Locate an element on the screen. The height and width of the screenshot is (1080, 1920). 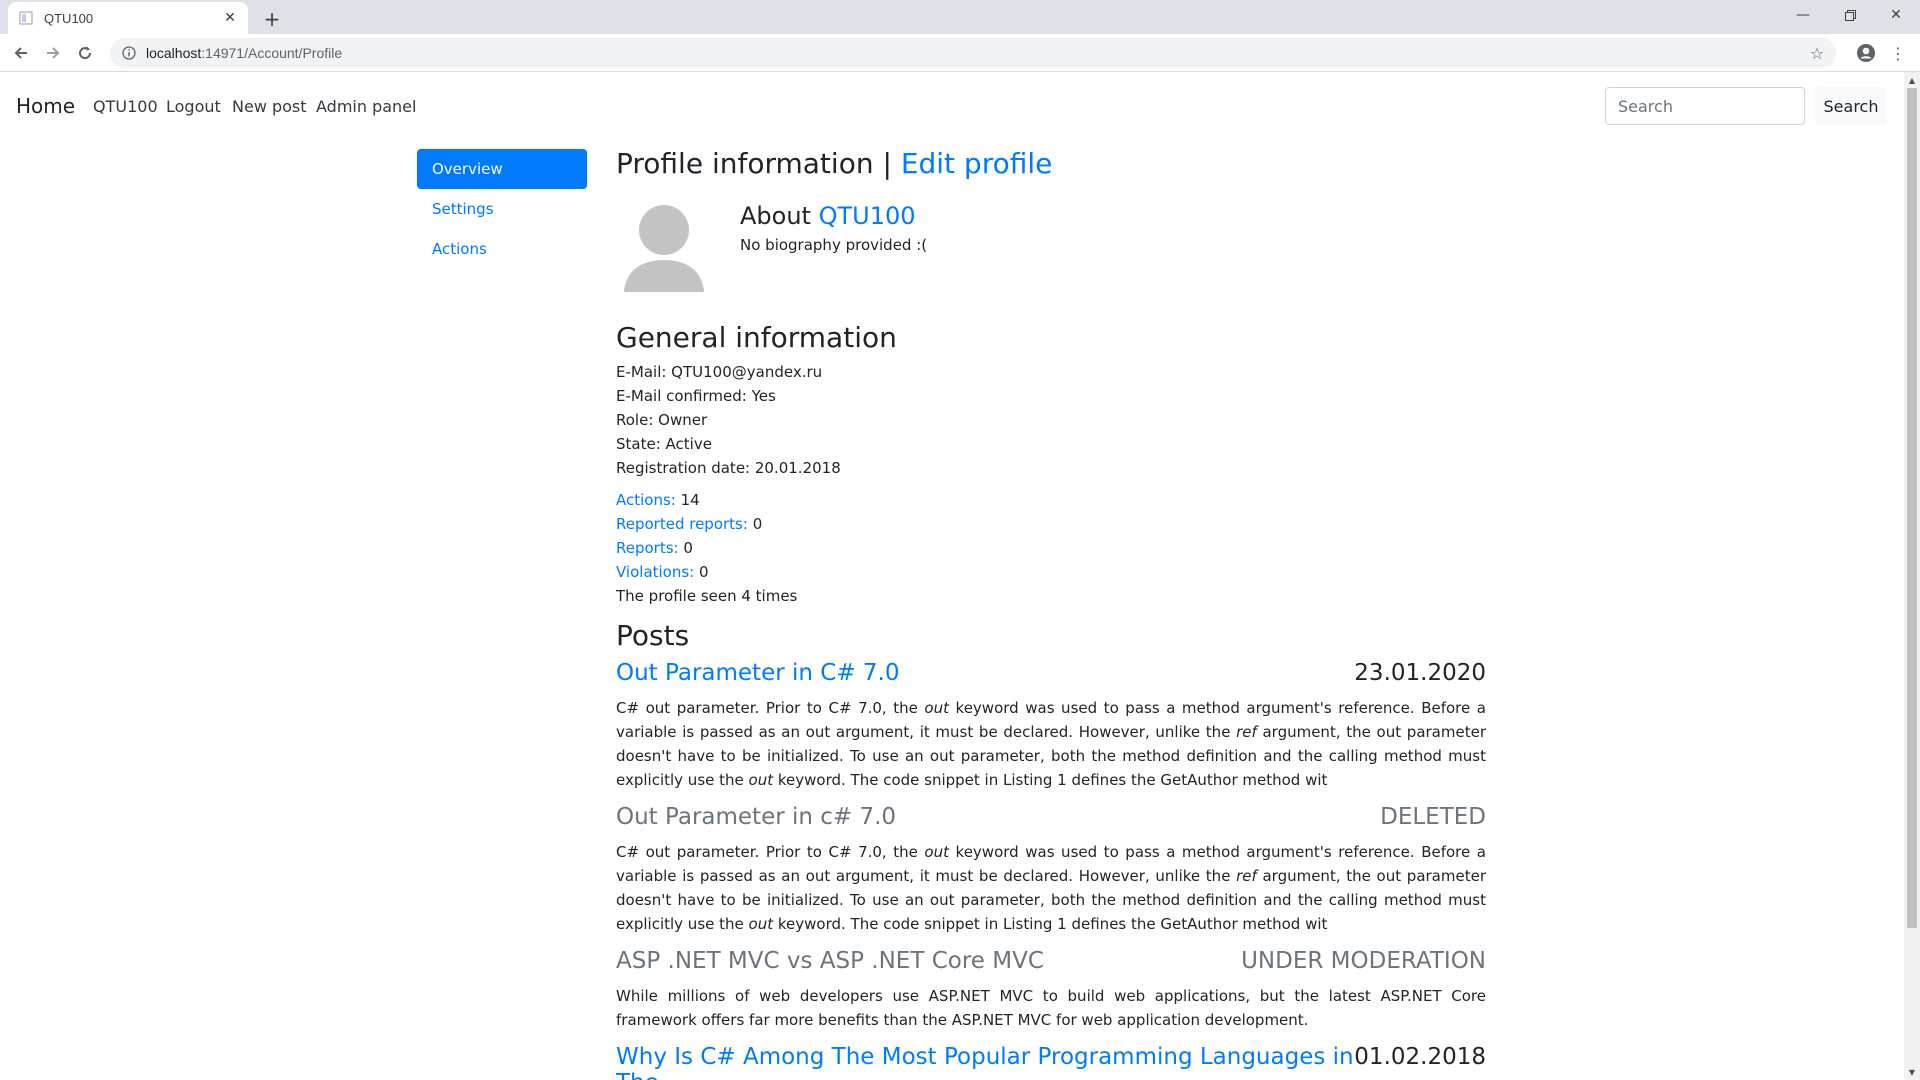
bookmark-star-icon: ☆ is located at coordinates (1817, 53).